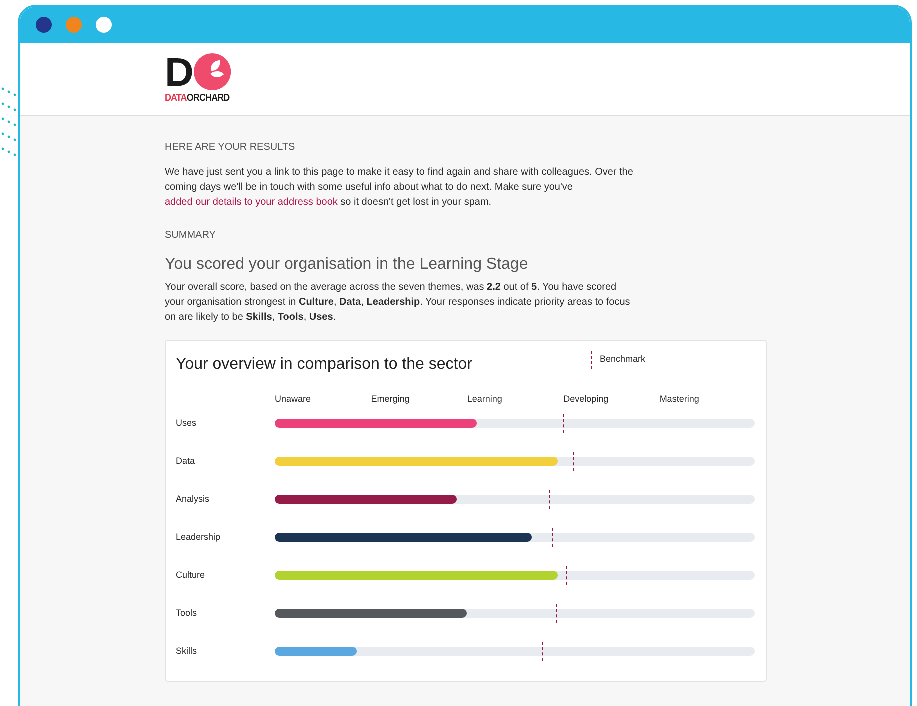  I want to click on summary-title: You scored your organisation in the Learning Stage, so click(347, 265).